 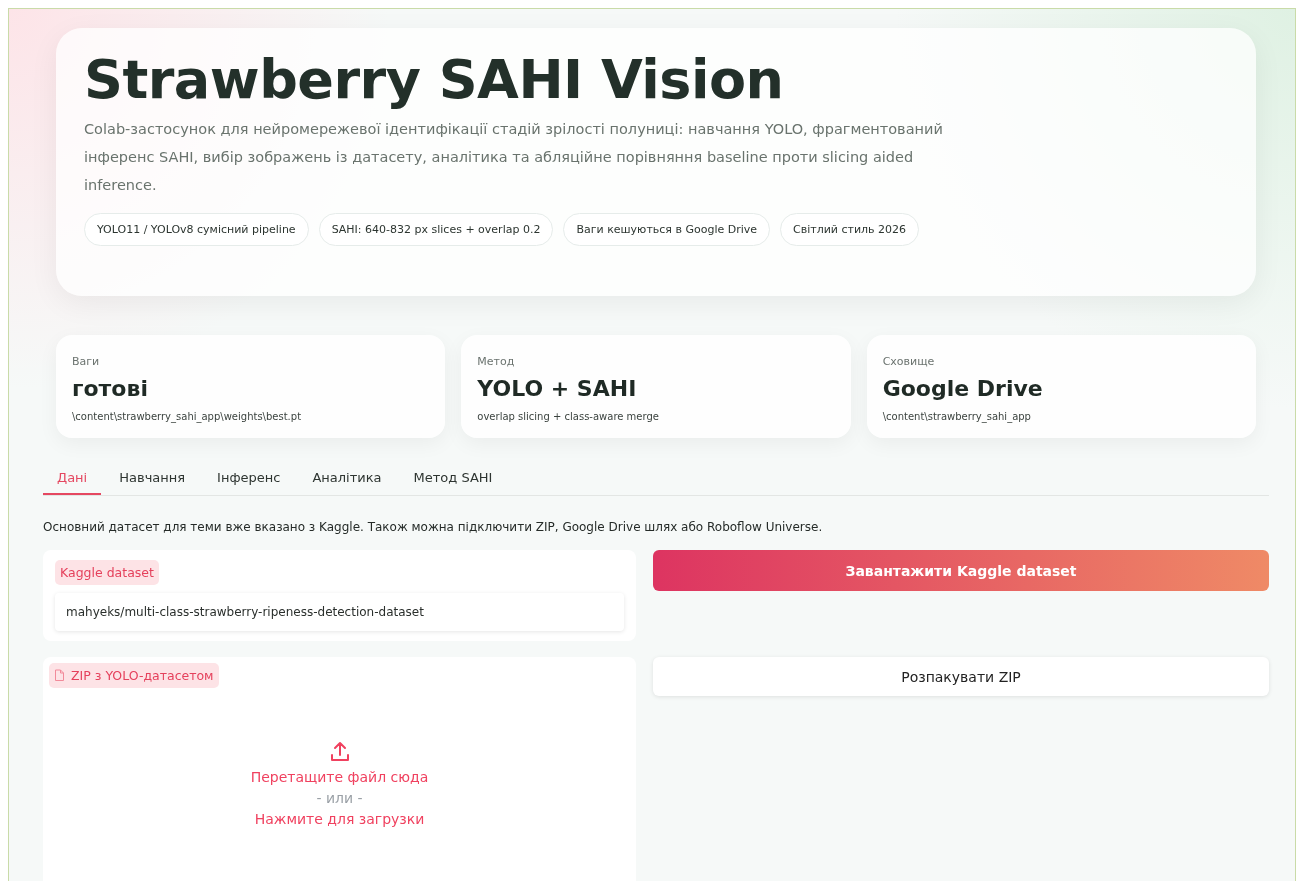 I want to click on app-description: Colab-застосунок для нейромережевої ідентифікації стадій зрілості полуниці: навчання YOLO, фрагментований інференс SAHI, вибір зображень із датасету, аналітика та абляційне порівняння baseline проти slicing aided inference., so click(x=514, y=158).